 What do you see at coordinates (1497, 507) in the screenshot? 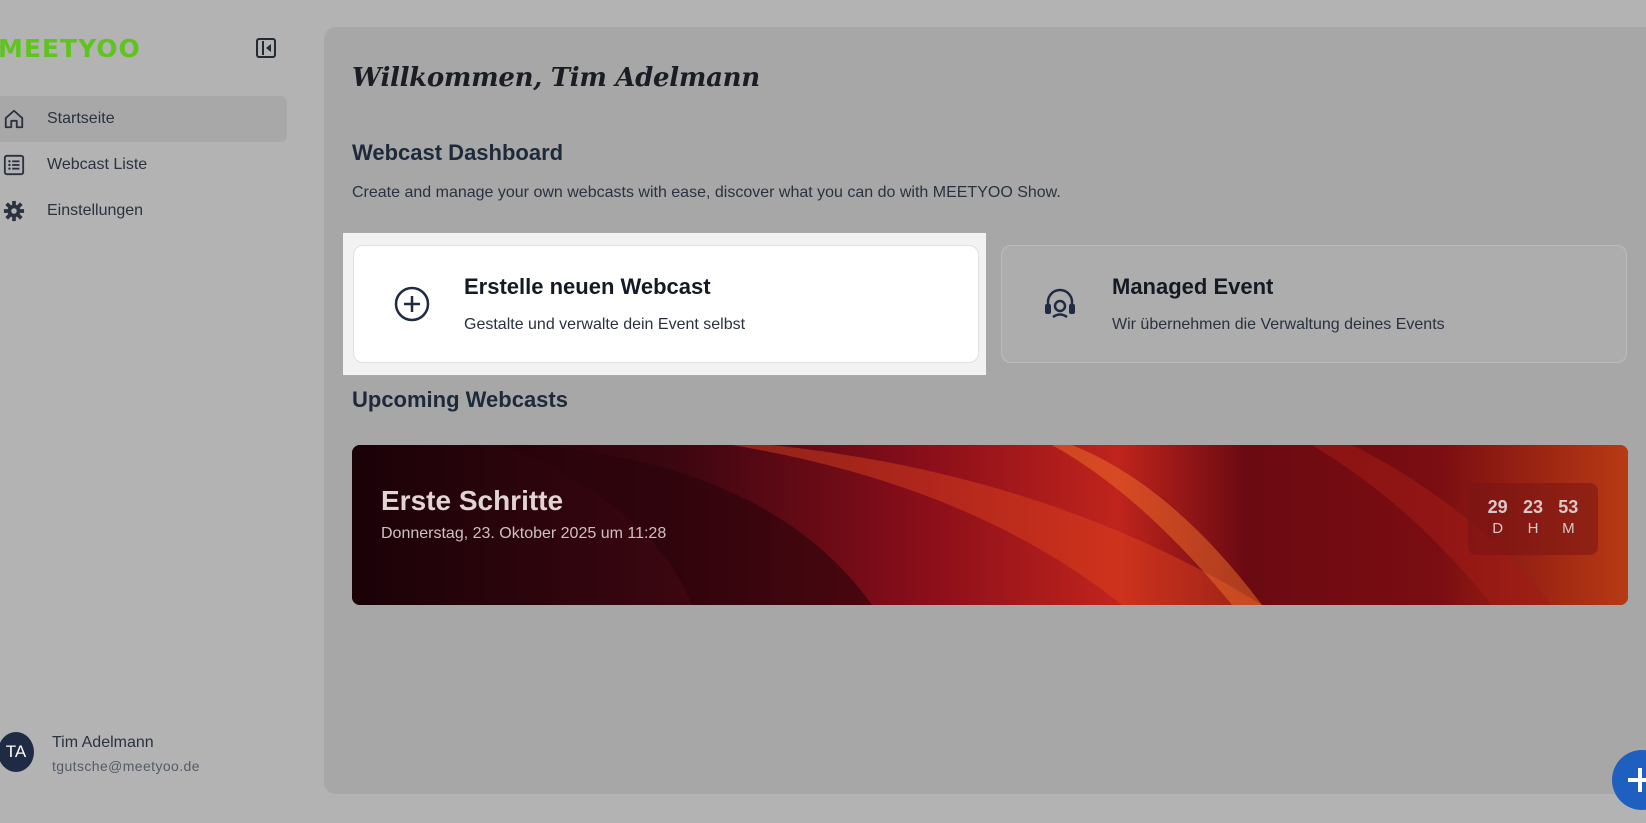
I see `countdown-value: 29` at bounding box center [1497, 507].